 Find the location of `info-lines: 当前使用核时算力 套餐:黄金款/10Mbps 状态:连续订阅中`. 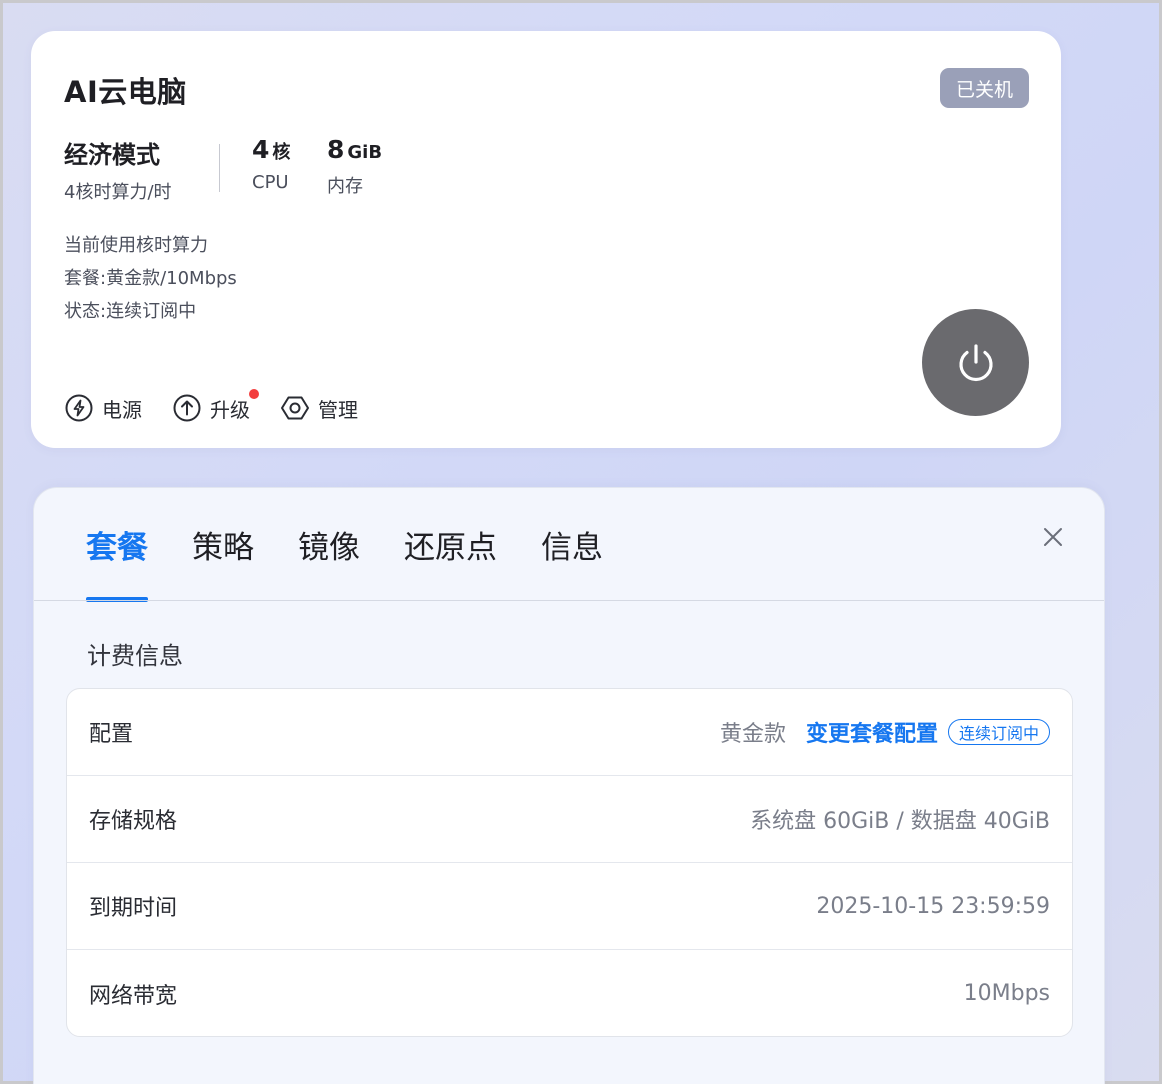

info-lines: 当前使用核时算力 套餐:黄金款/10Mbps 状态:连续订阅中 is located at coordinates (150, 278).